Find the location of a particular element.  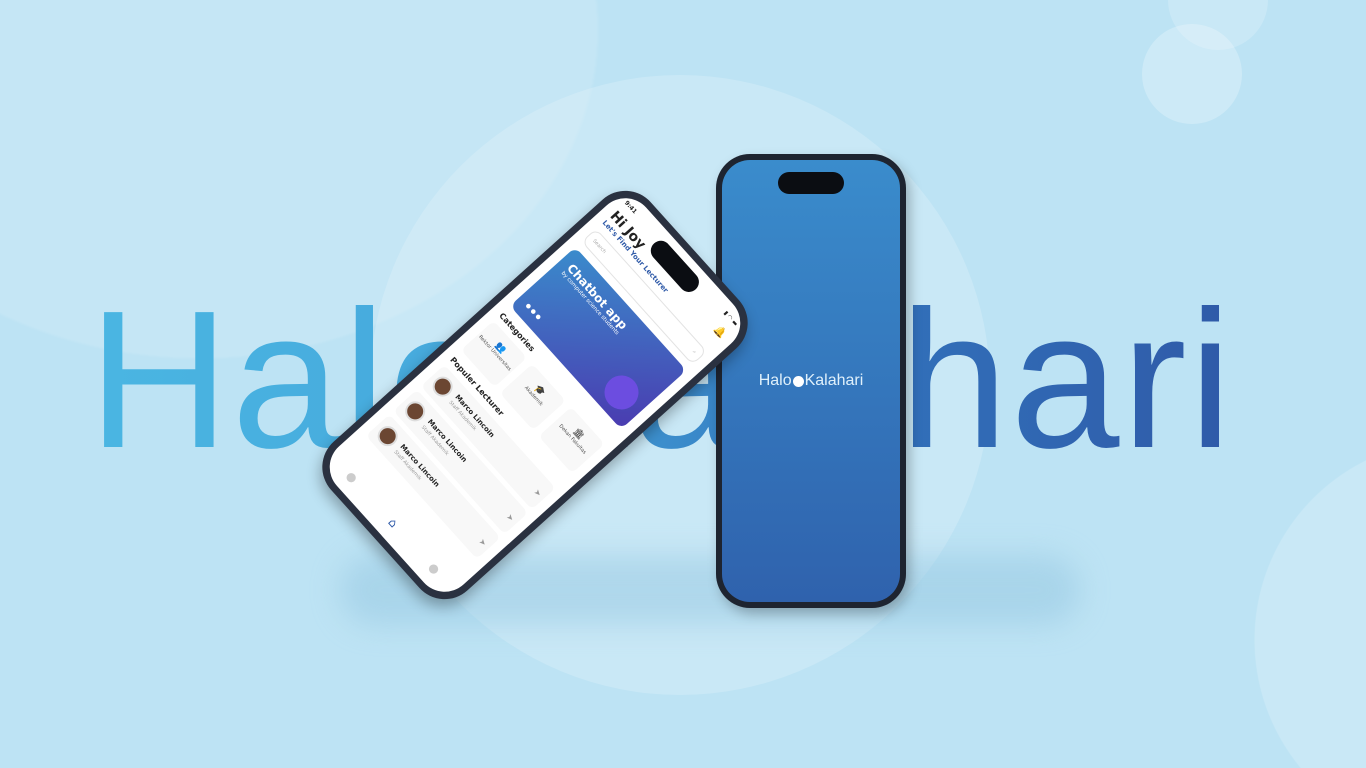

home-icon: ⌂ is located at coordinates (393, 522).